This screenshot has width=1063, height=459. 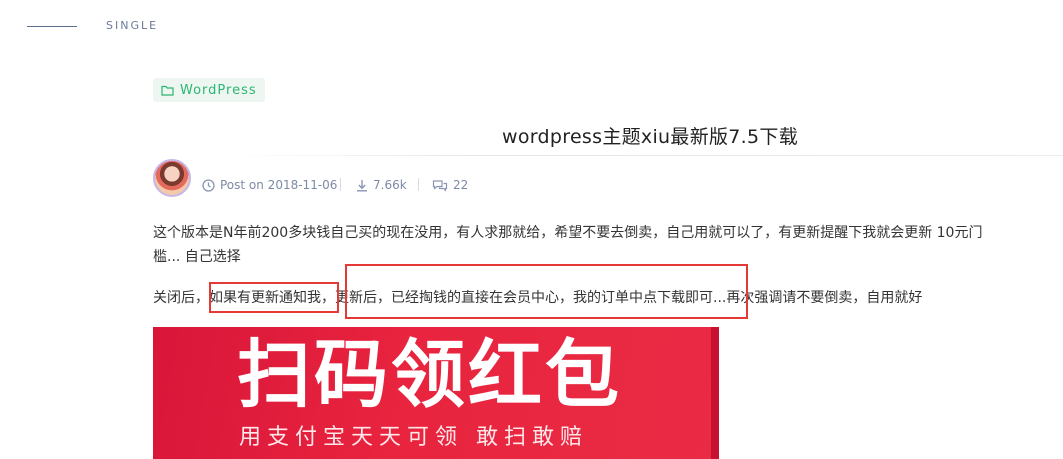 I want to click on section-label: SINGLE, so click(x=132, y=25).